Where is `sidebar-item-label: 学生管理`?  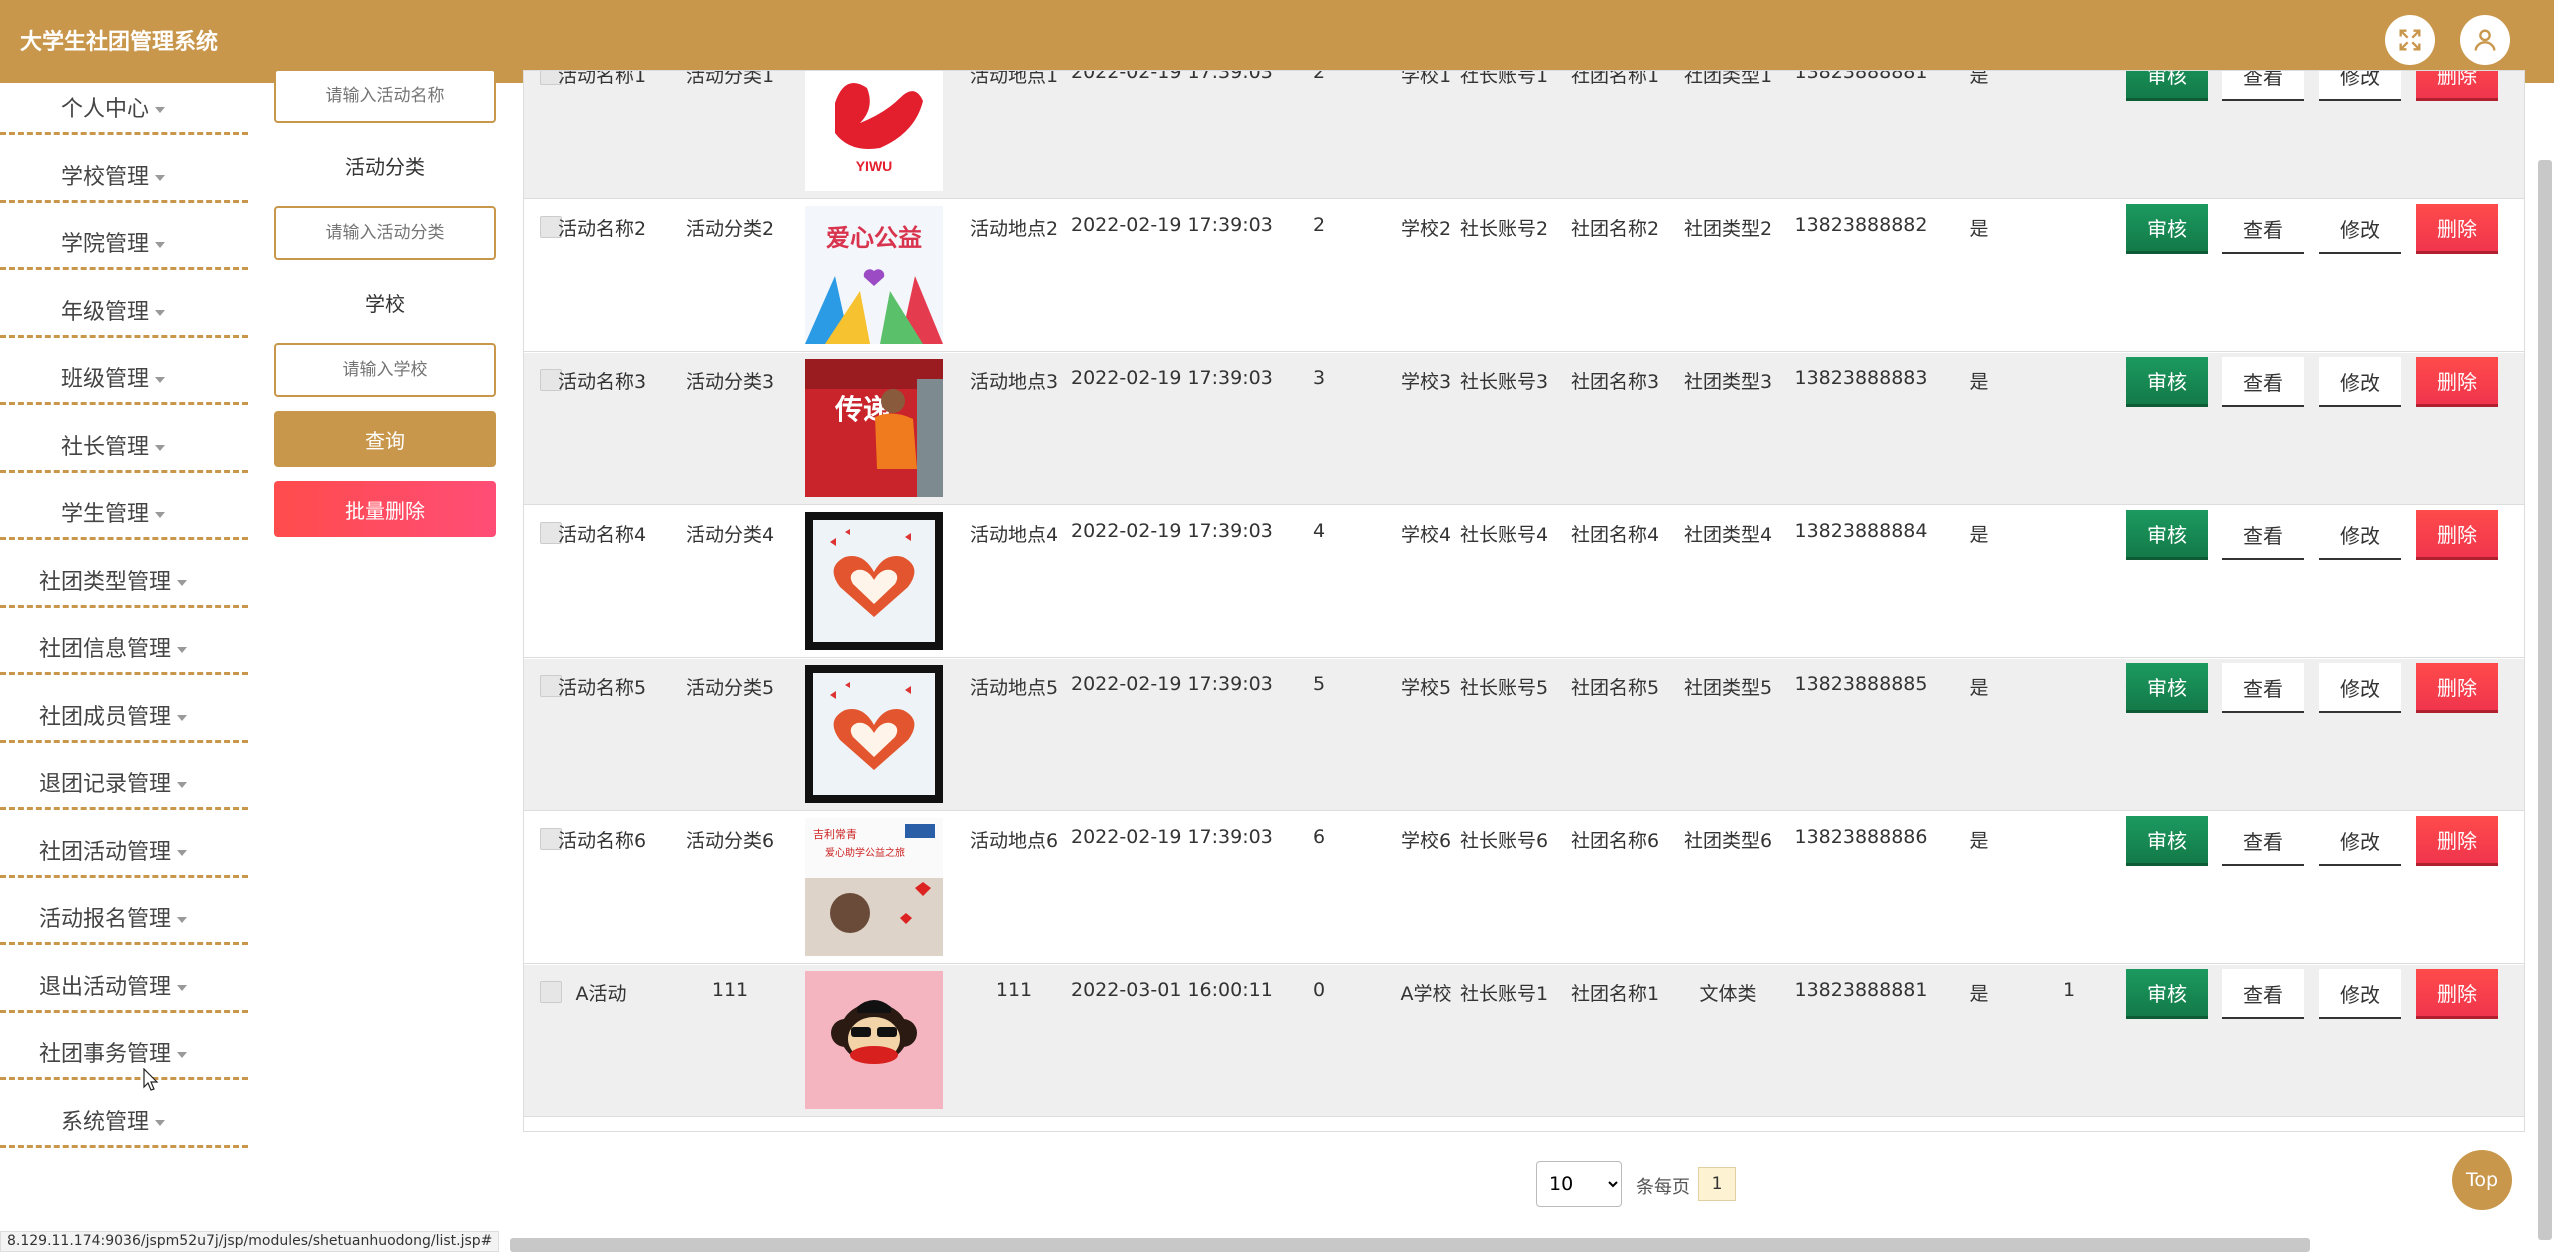 sidebar-item-label: 学生管理 is located at coordinates (113, 512).